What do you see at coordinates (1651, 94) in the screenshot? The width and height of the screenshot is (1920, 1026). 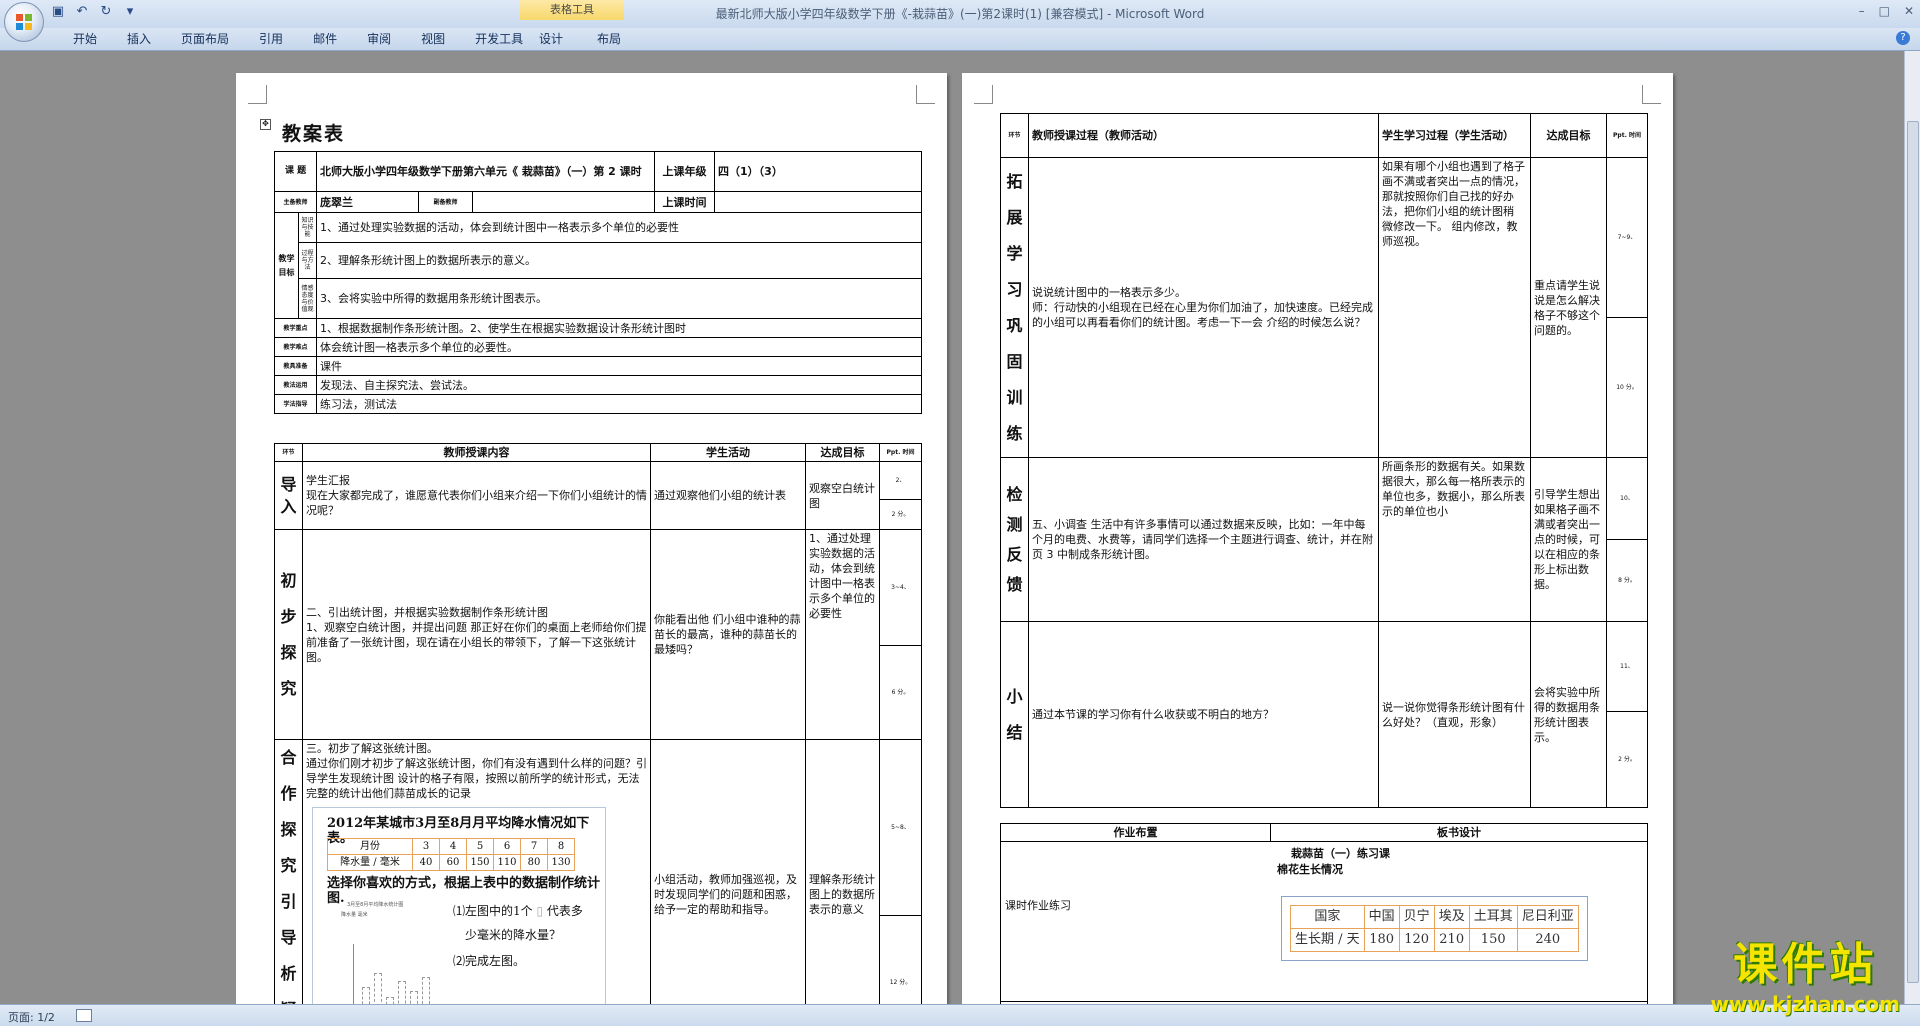 I see `crop-mark` at bounding box center [1651, 94].